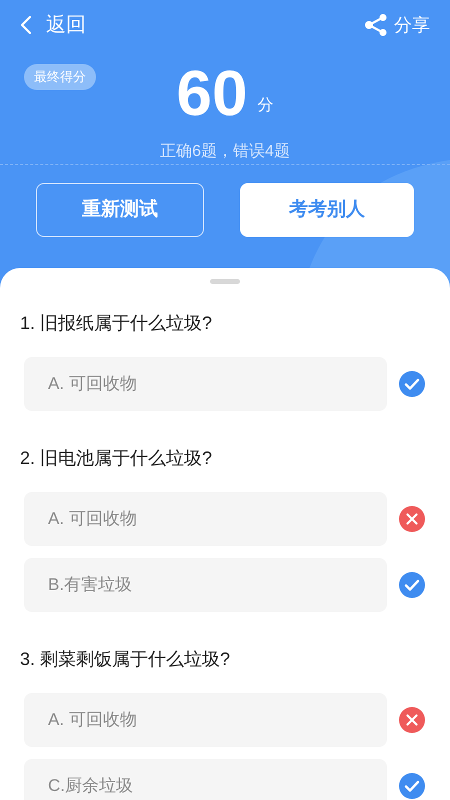 The image size is (450, 800). Describe the element at coordinates (225, 152) in the screenshot. I see `score-summary: 正确6题，错误4题` at that location.